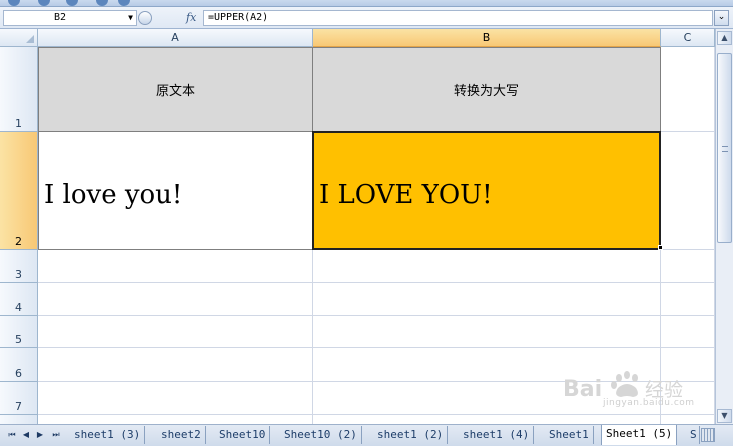 The width and height of the screenshot is (733, 446). I want to click on sheet-tab: Sheet10 (2), so click(321, 435).